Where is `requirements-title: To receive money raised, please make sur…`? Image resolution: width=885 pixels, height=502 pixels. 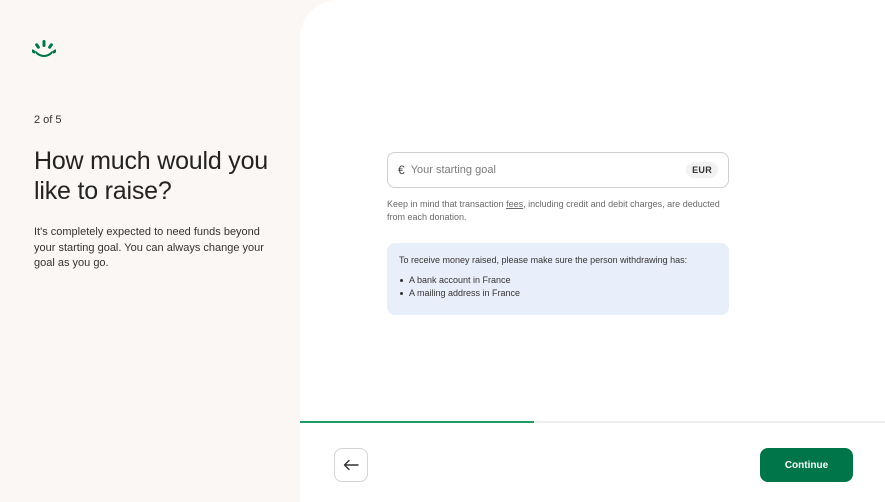 requirements-title: To receive money raised, please make sur… is located at coordinates (543, 260).